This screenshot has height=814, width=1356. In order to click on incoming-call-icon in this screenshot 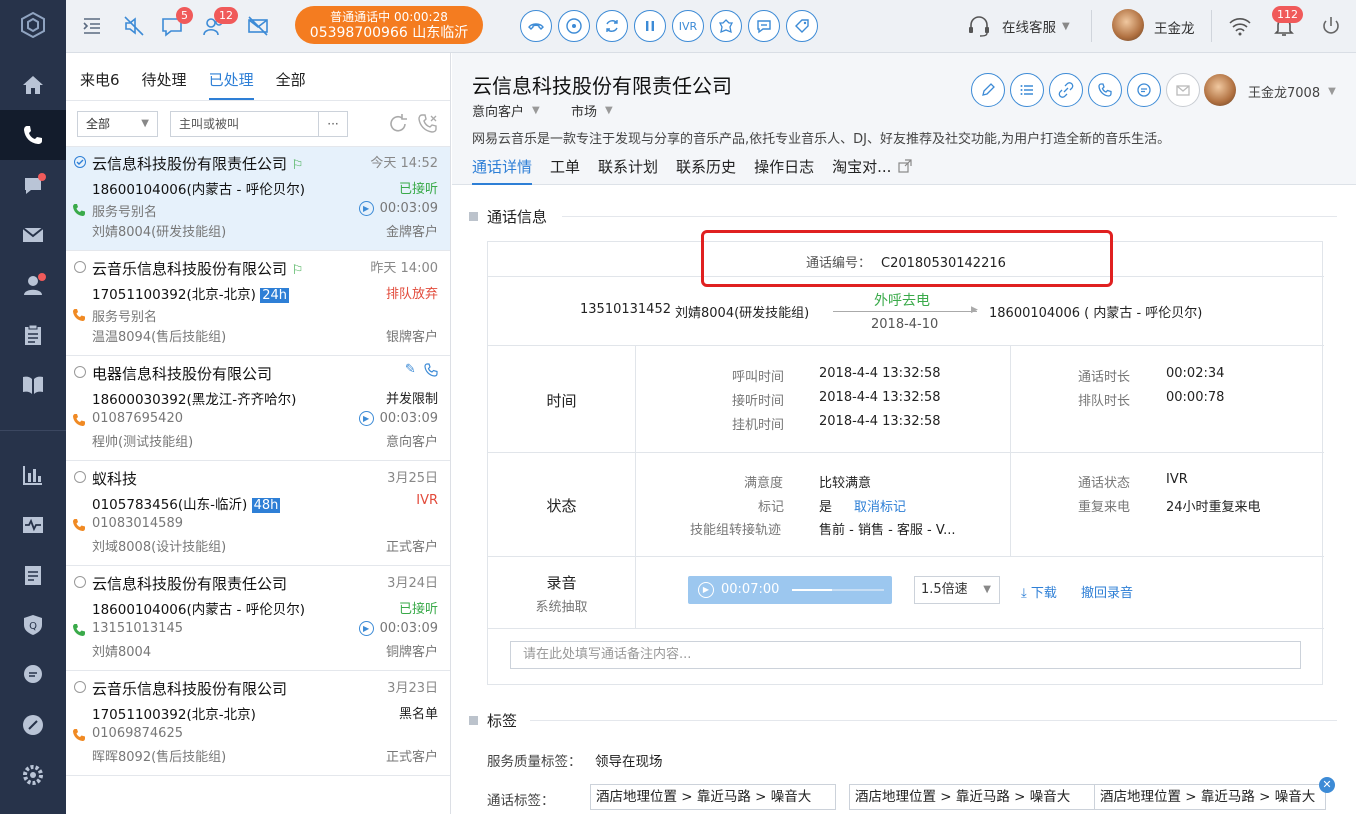, I will do `click(79, 210)`.